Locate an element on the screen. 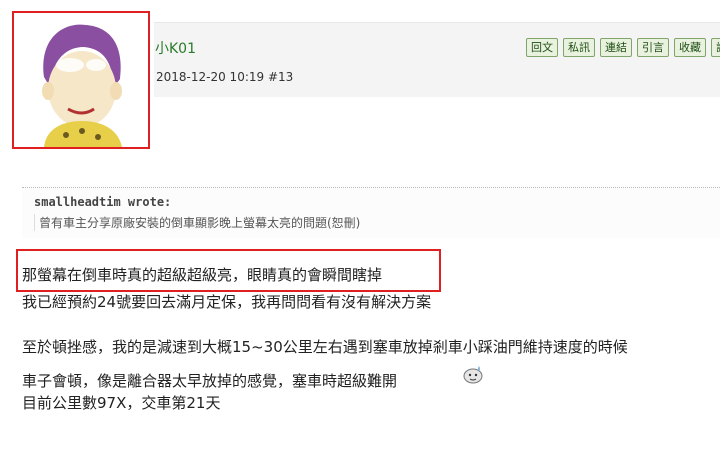 This screenshot has height=457, width=720. sweat-emoticon-icon is located at coordinates (473, 376).